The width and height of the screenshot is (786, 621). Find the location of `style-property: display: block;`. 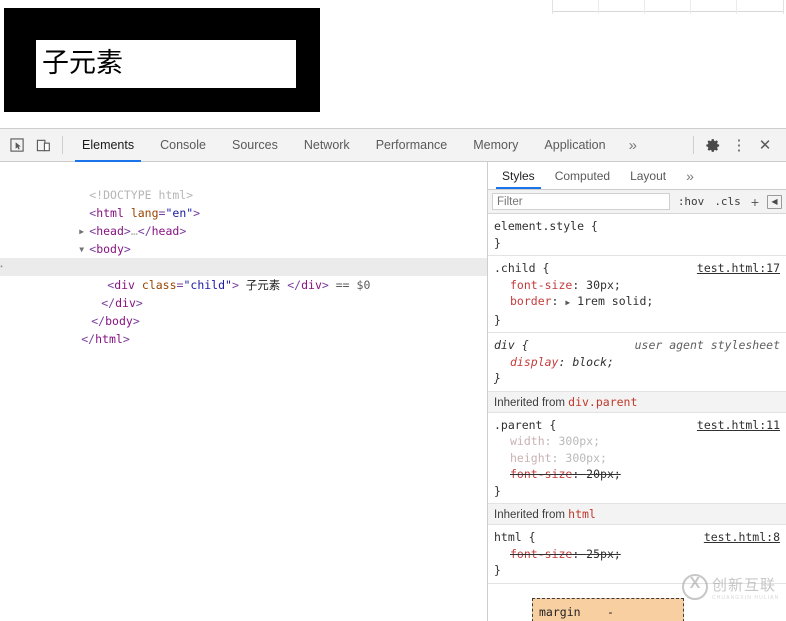

style-property: display: block; is located at coordinates (637, 362).